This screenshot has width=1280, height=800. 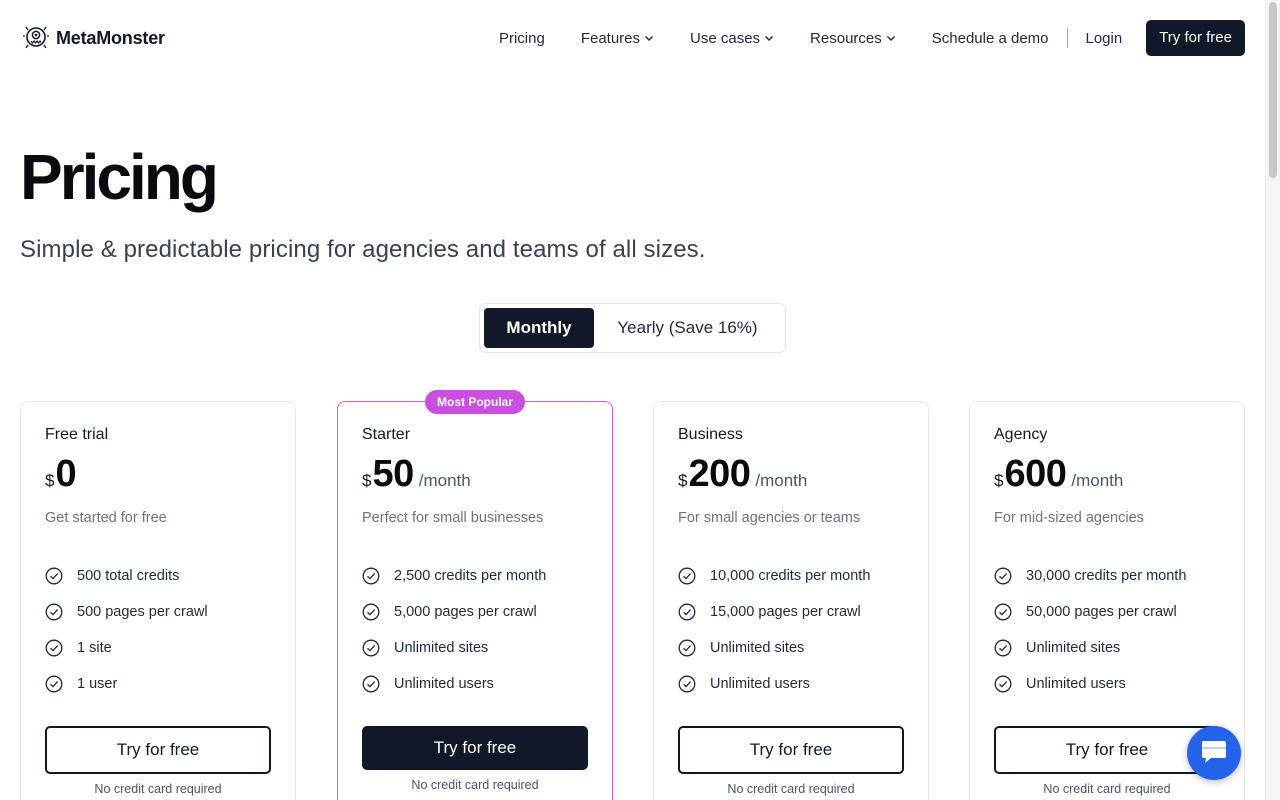 I want to click on scrollbar-thumb, so click(x=1273, y=90).